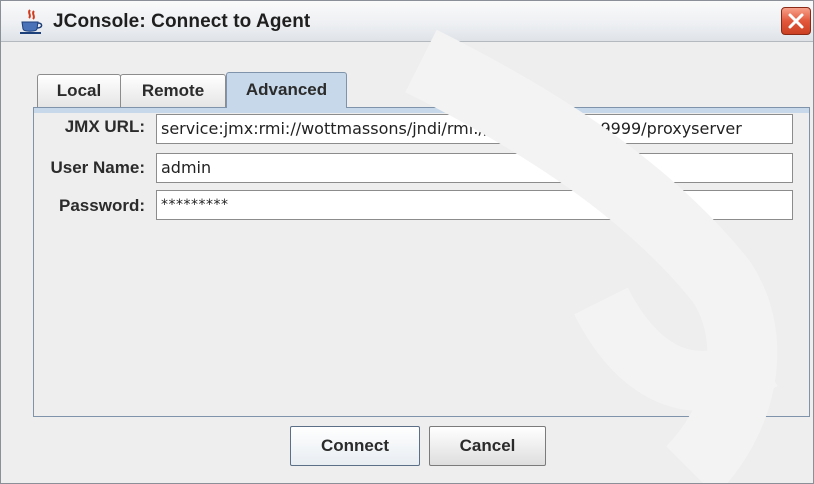  Describe the element at coordinates (98, 167) in the screenshot. I see `username-label: User Name:` at that location.